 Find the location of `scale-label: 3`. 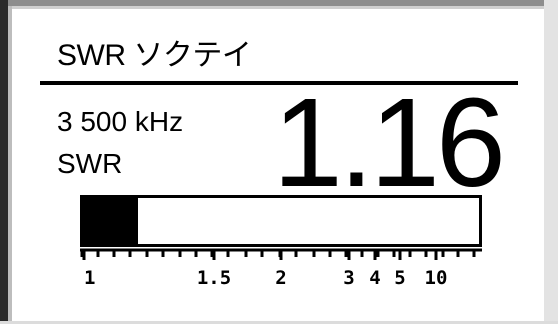

scale-label: 3 is located at coordinates (348, 278).